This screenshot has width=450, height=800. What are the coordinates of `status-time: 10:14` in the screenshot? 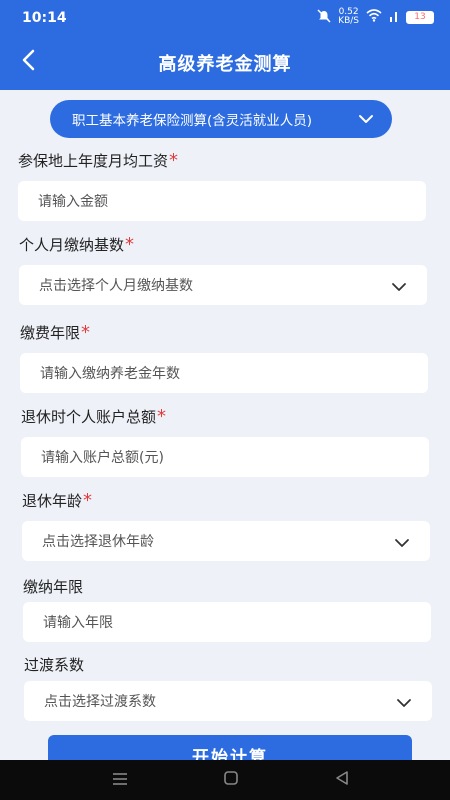 It's located at (44, 18).